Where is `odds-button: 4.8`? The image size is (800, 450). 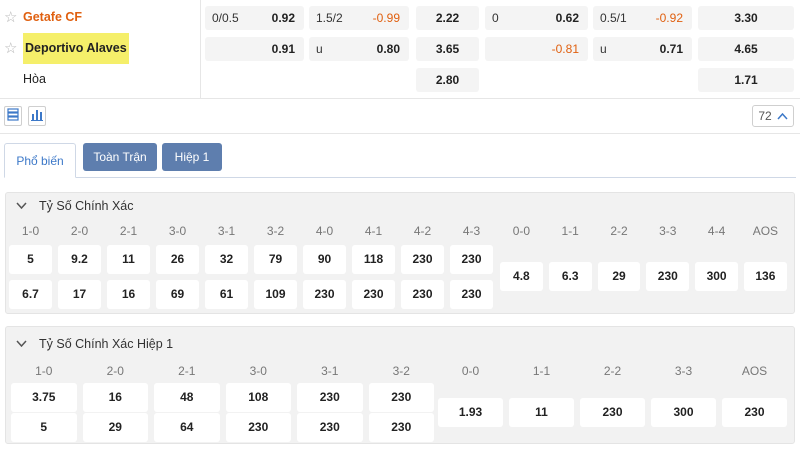 odds-button: 4.8 is located at coordinates (521, 276).